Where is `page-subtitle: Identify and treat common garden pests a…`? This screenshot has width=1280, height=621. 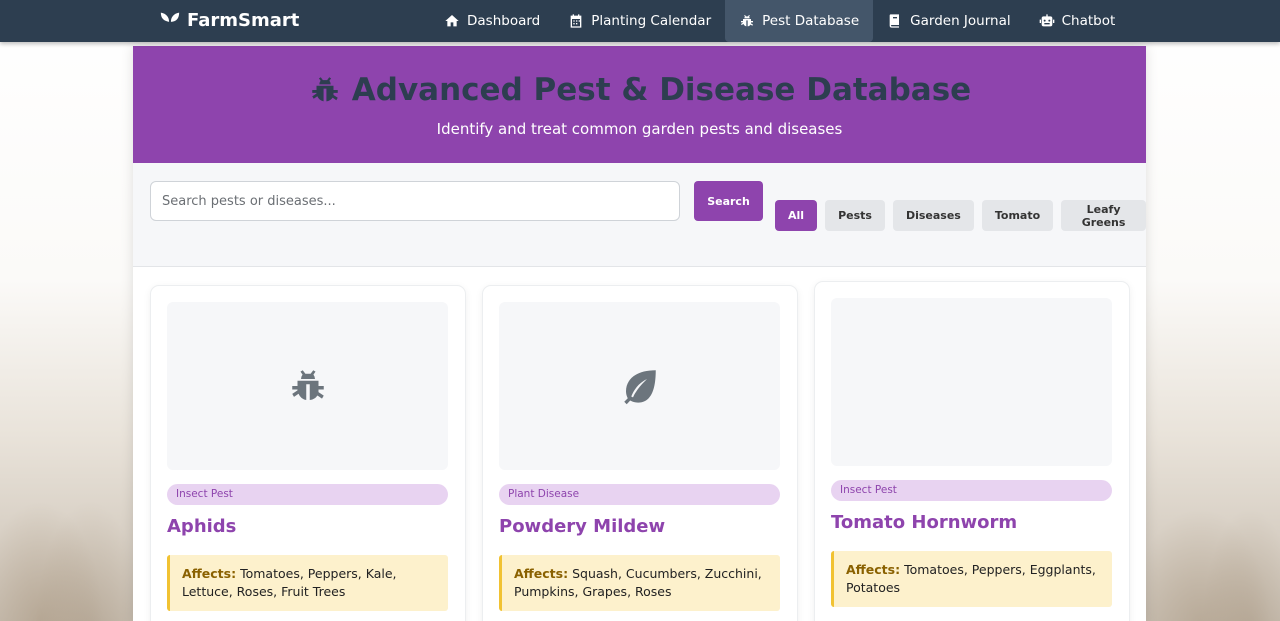 page-subtitle: Identify and treat common garden pests a… is located at coordinates (639, 129).